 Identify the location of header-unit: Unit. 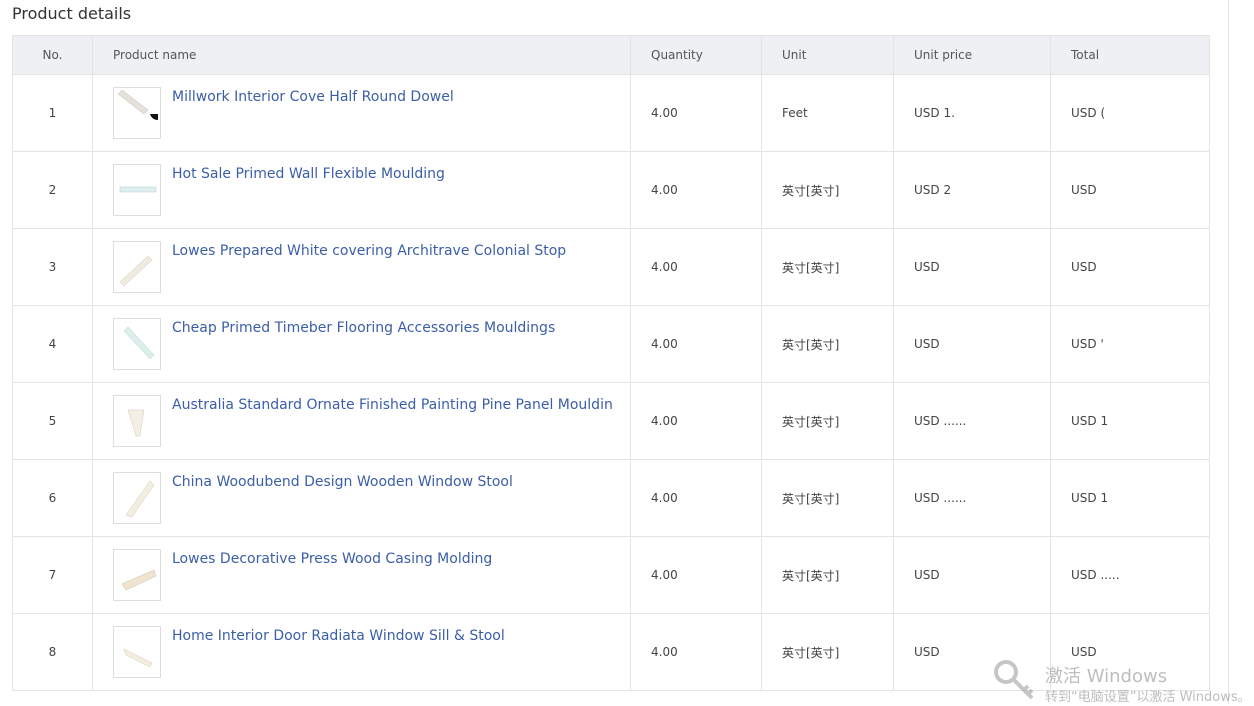
(827, 55).